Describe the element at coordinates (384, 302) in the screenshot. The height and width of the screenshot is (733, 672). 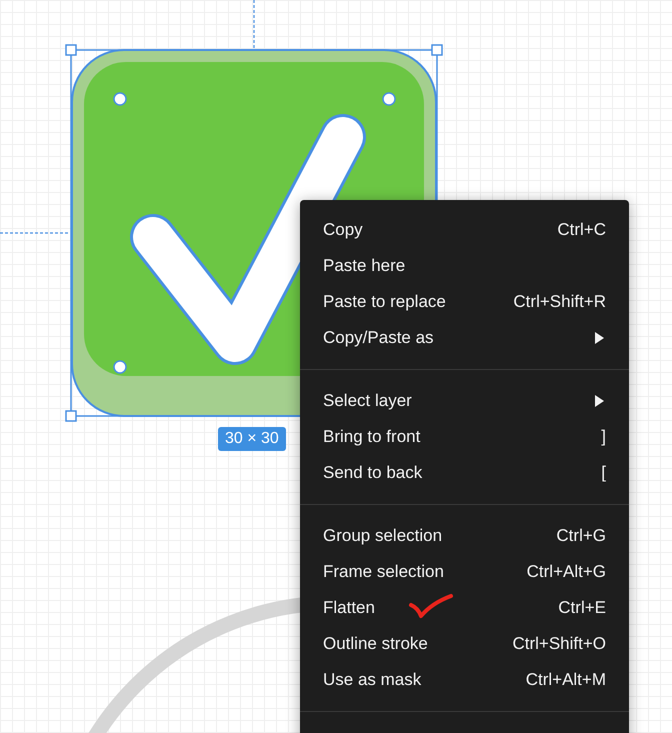
I see `menu-item: Paste to replace` at that location.